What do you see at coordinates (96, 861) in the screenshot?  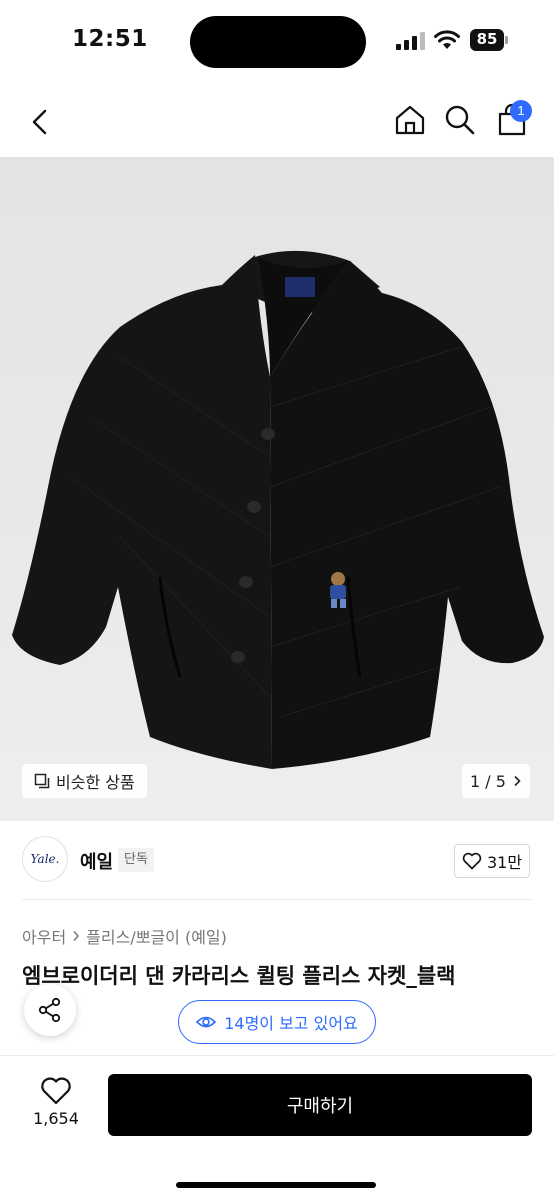 I see `brand-name: 예일` at bounding box center [96, 861].